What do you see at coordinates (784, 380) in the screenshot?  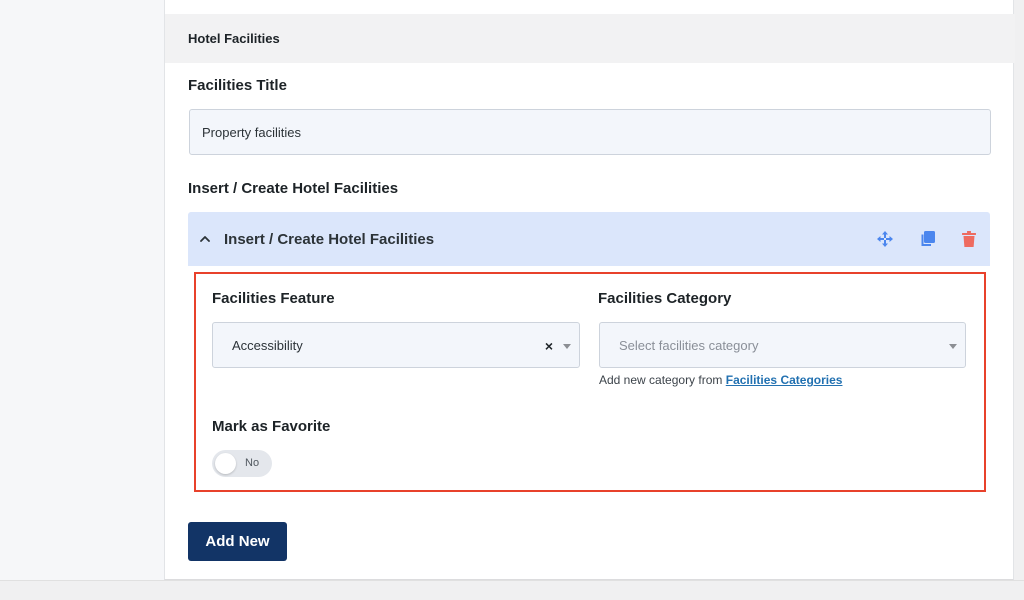 I see `facilities-categories-link: Facilities Categories` at bounding box center [784, 380].